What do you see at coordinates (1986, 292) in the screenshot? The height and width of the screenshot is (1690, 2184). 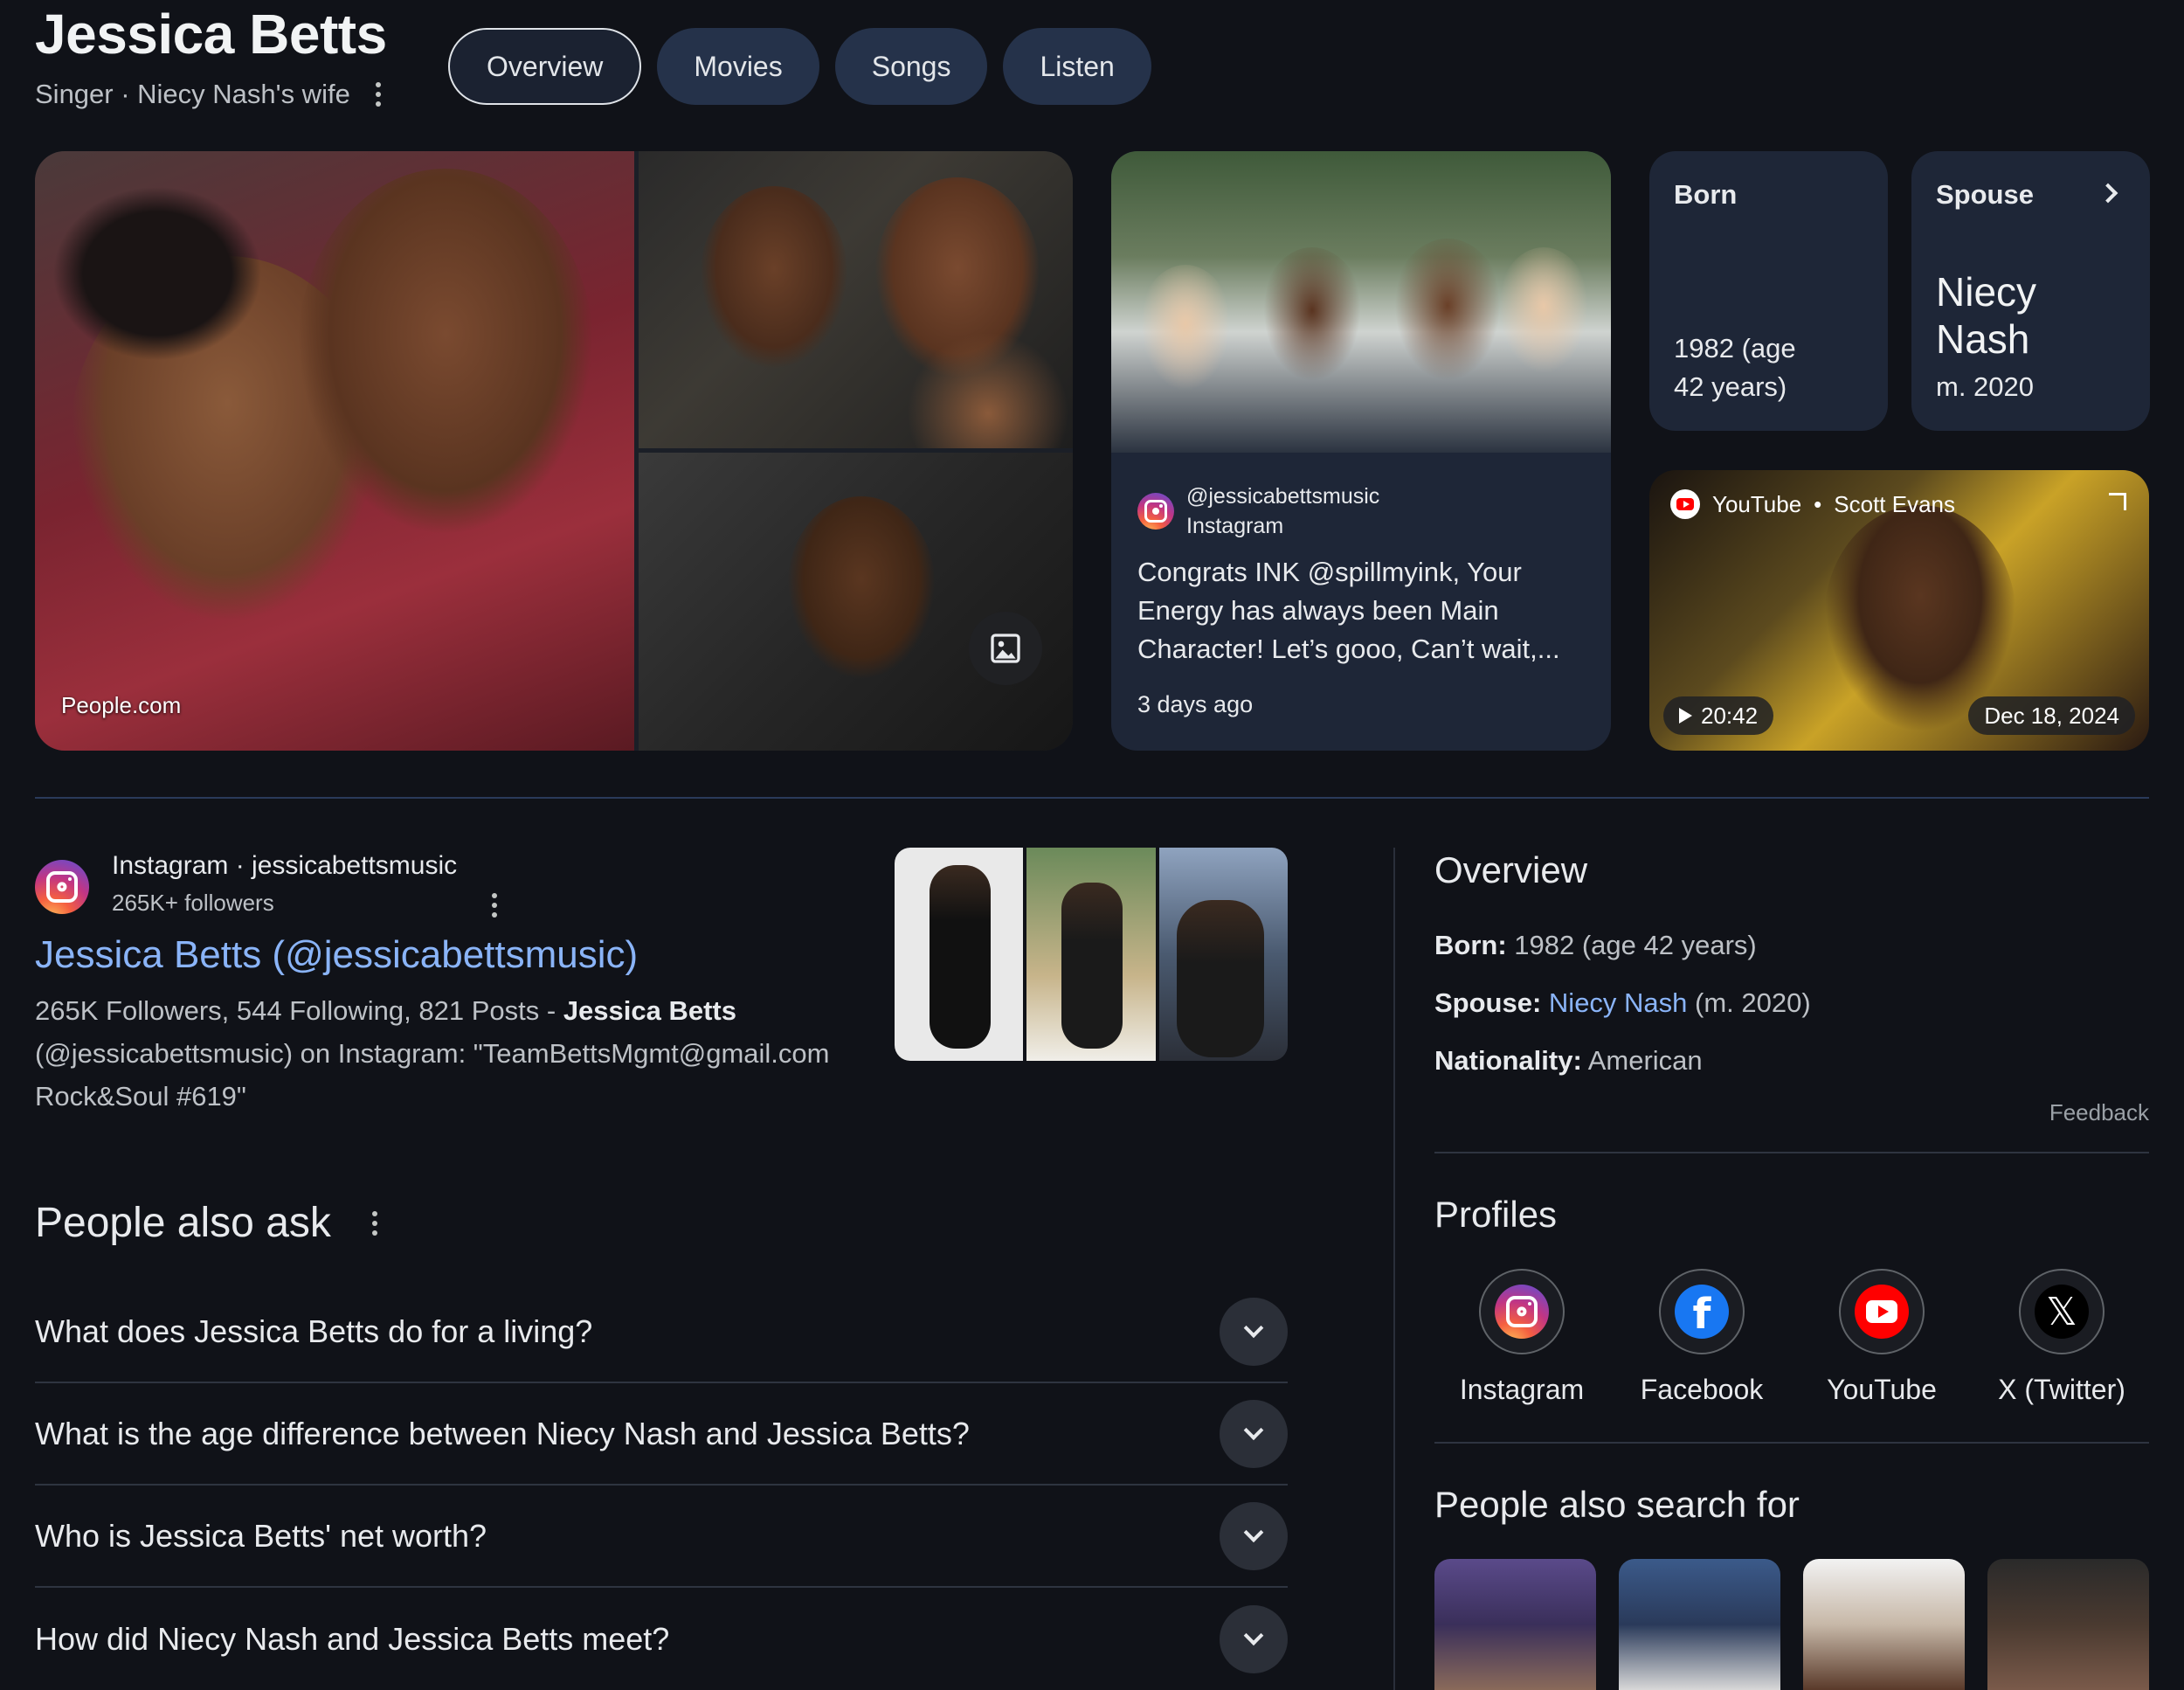 I see `spouse-name-line1: Niecy` at bounding box center [1986, 292].